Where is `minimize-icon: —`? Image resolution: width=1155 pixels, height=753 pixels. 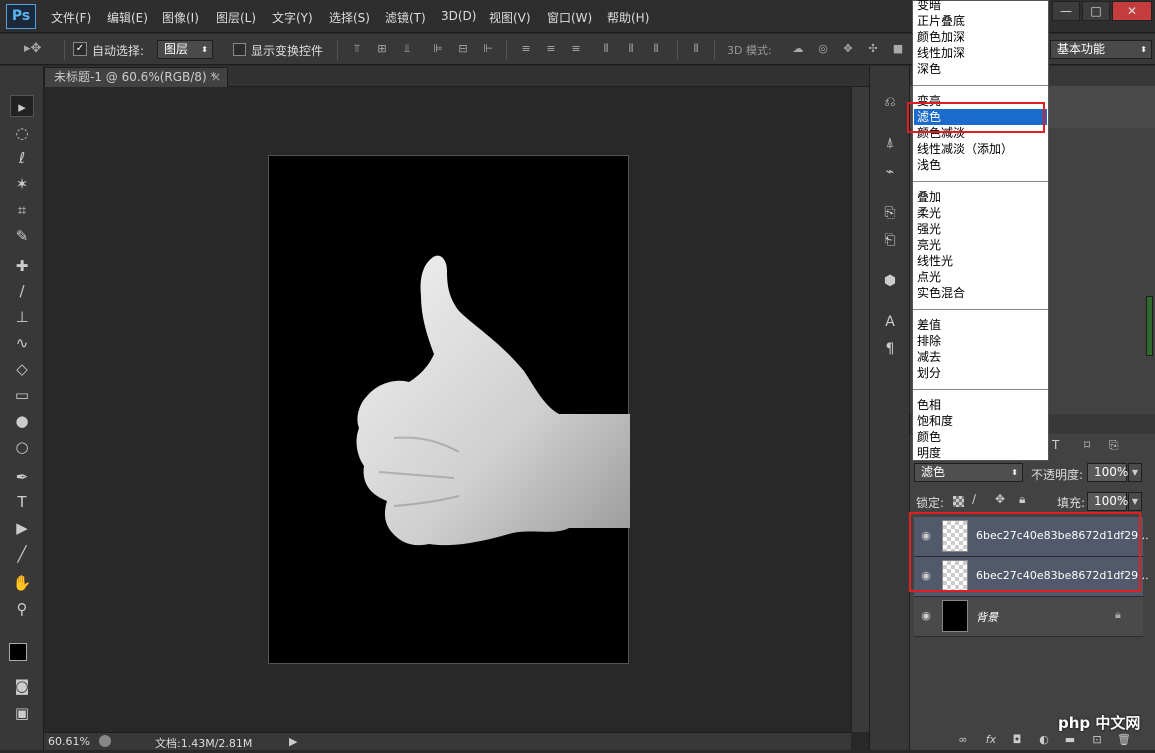 minimize-icon: — is located at coordinates (1066, 11).